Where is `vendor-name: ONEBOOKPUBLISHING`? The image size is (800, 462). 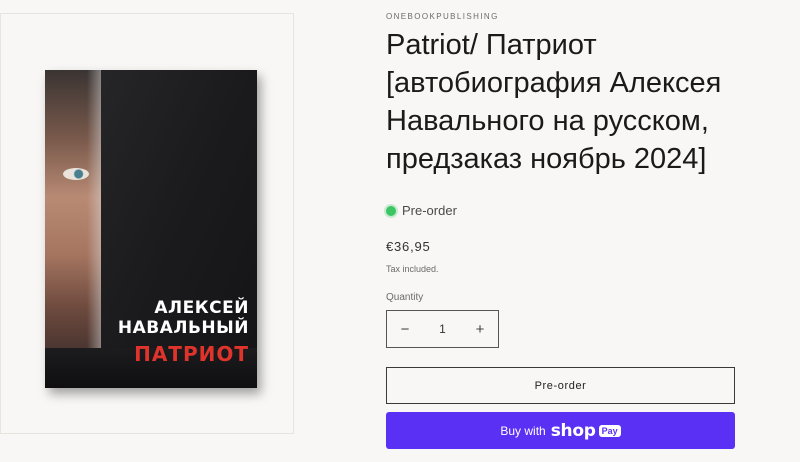
vendor-name: ONEBOOKPUBLISHING is located at coordinates (442, 16).